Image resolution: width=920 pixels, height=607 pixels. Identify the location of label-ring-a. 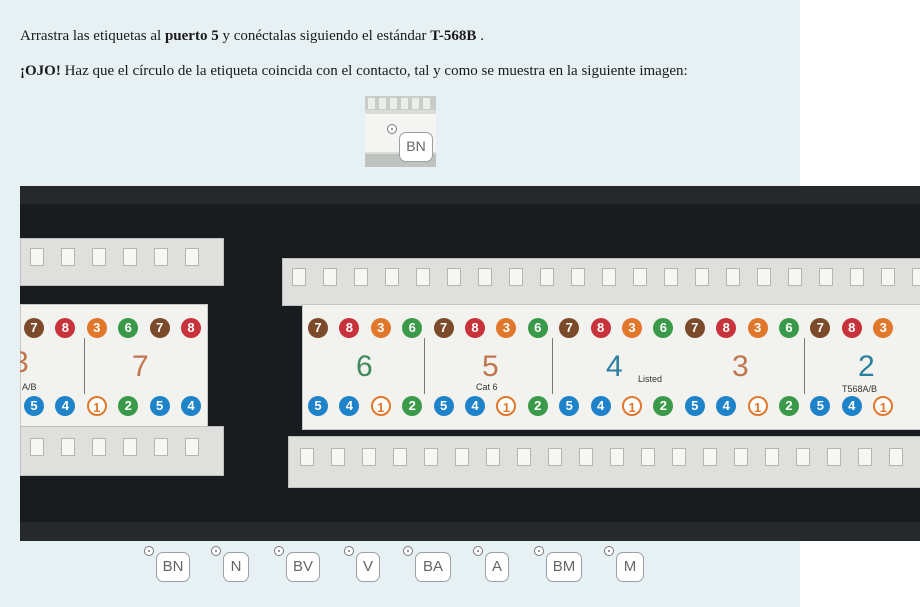
(478, 551).